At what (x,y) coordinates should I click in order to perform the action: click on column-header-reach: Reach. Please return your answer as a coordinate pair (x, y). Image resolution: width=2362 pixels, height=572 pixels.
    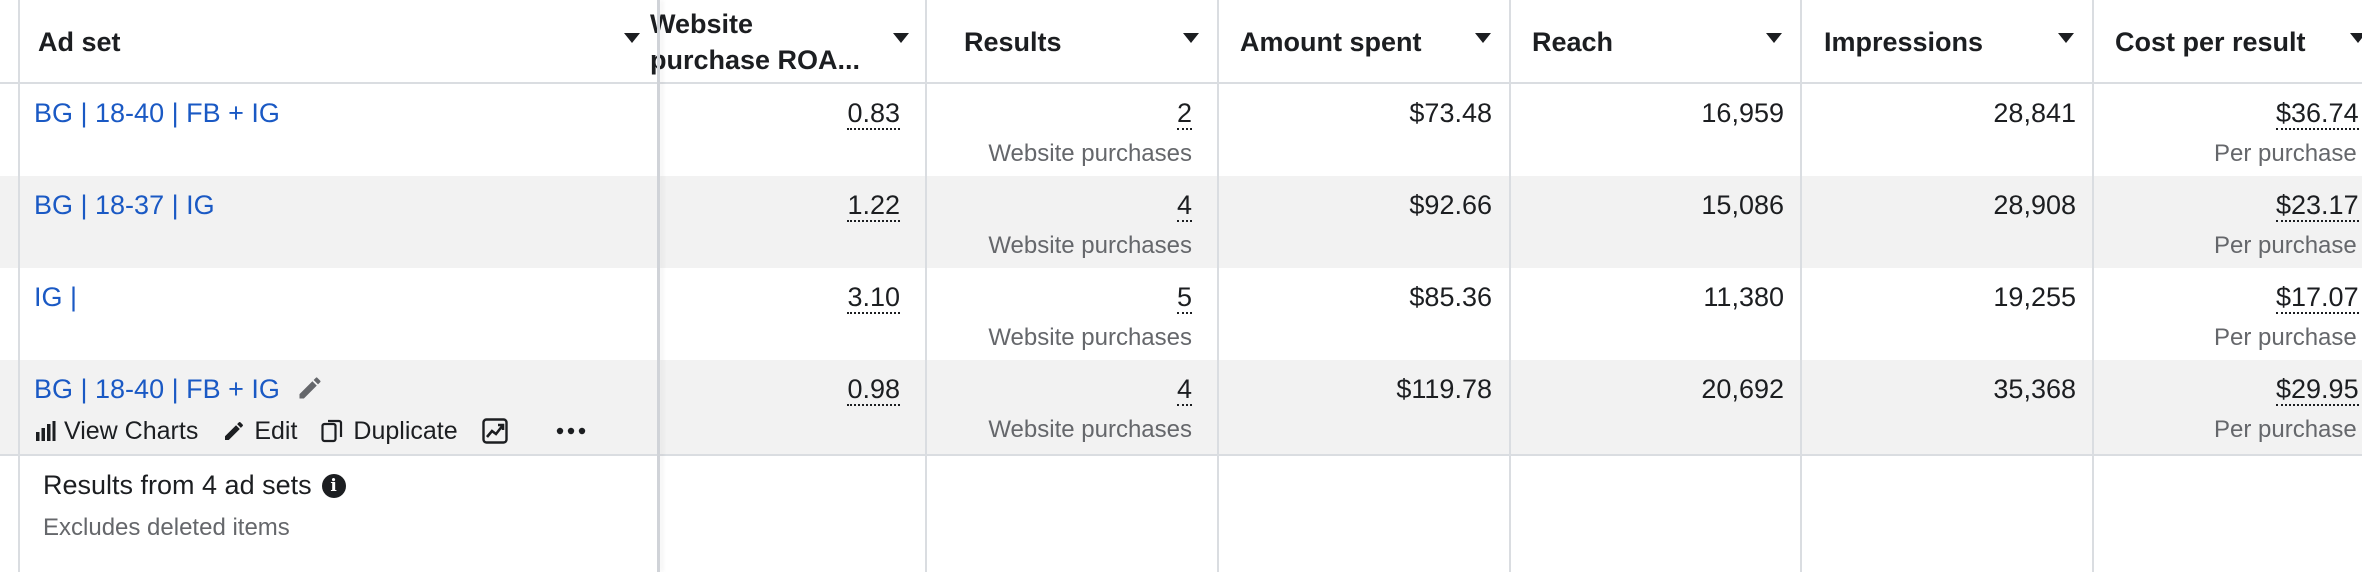
    Looking at the image, I should click on (1572, 42).